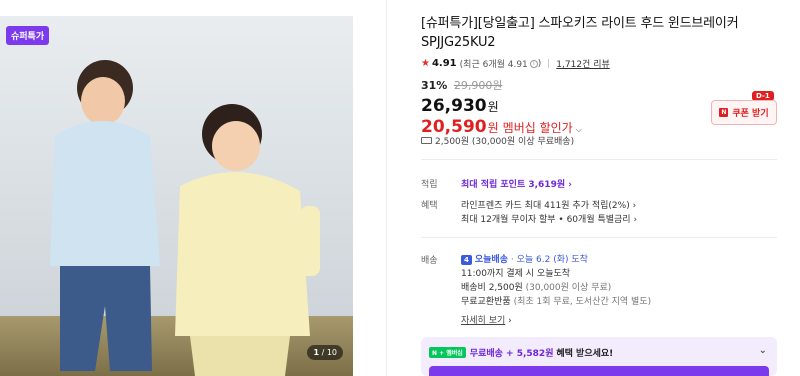 The height and width of the screenshot is (376, 800). Describe the element at coordinates (585, 354) in the screenshot. I see `membership-cta: 혜택 받으세요!` at that location.